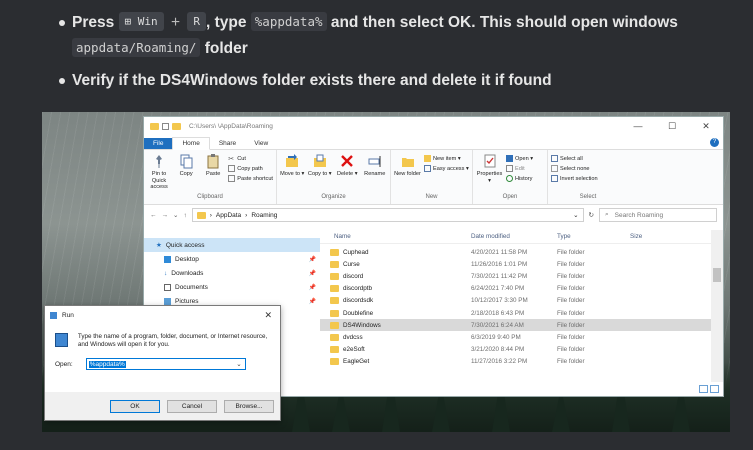  Describe the element at coordinates (158, 143) in the screenshot. I see `tab-file: File` at that location.